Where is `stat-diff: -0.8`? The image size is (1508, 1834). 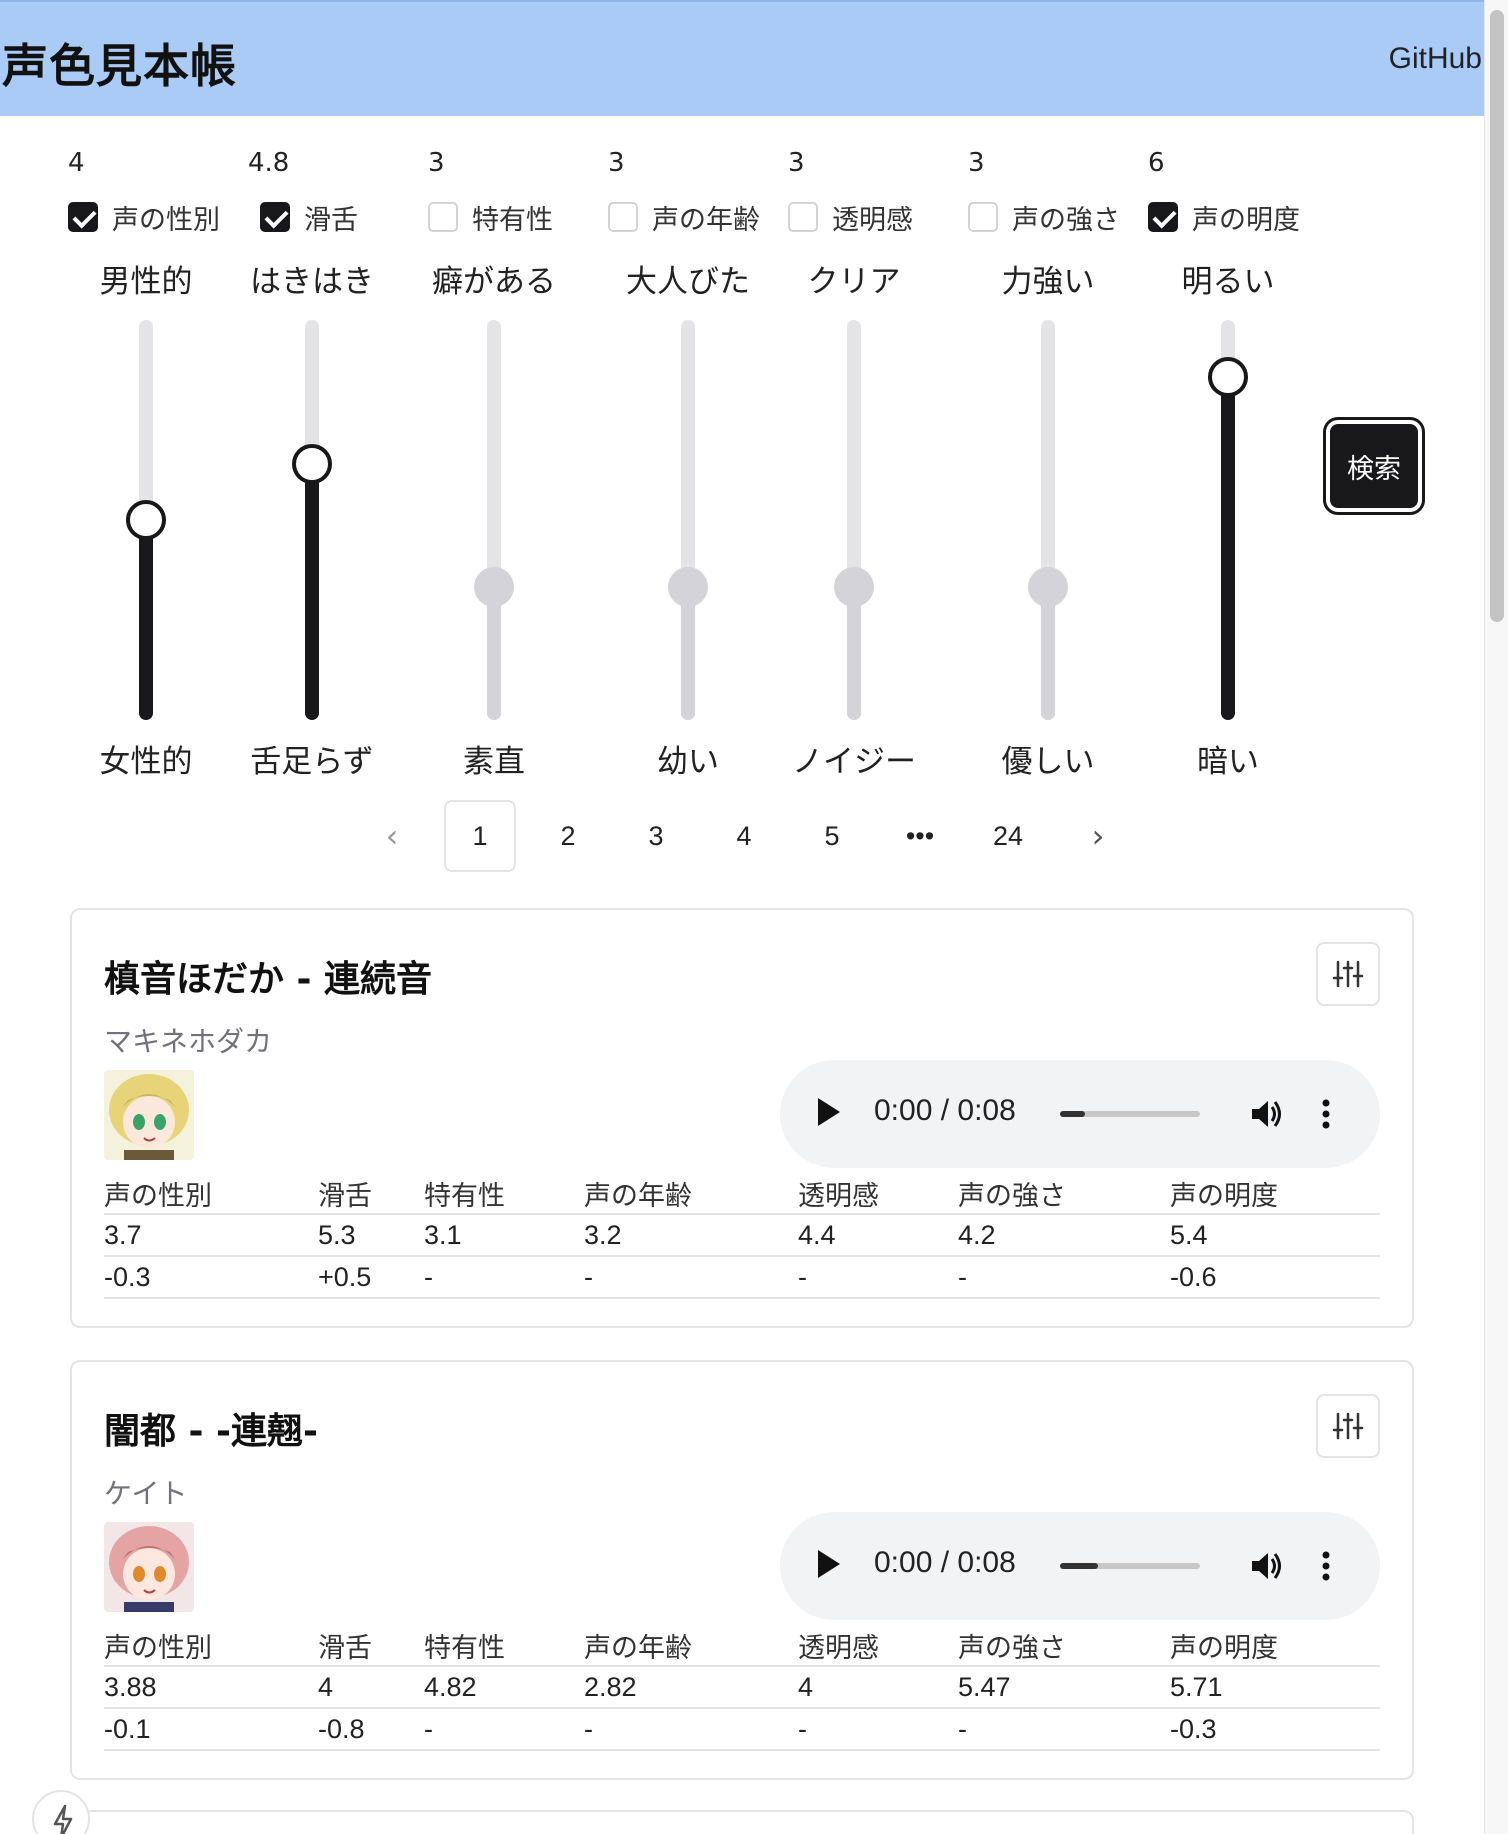 stat-diff: -0.8 is located at coordinates (371, 1729).